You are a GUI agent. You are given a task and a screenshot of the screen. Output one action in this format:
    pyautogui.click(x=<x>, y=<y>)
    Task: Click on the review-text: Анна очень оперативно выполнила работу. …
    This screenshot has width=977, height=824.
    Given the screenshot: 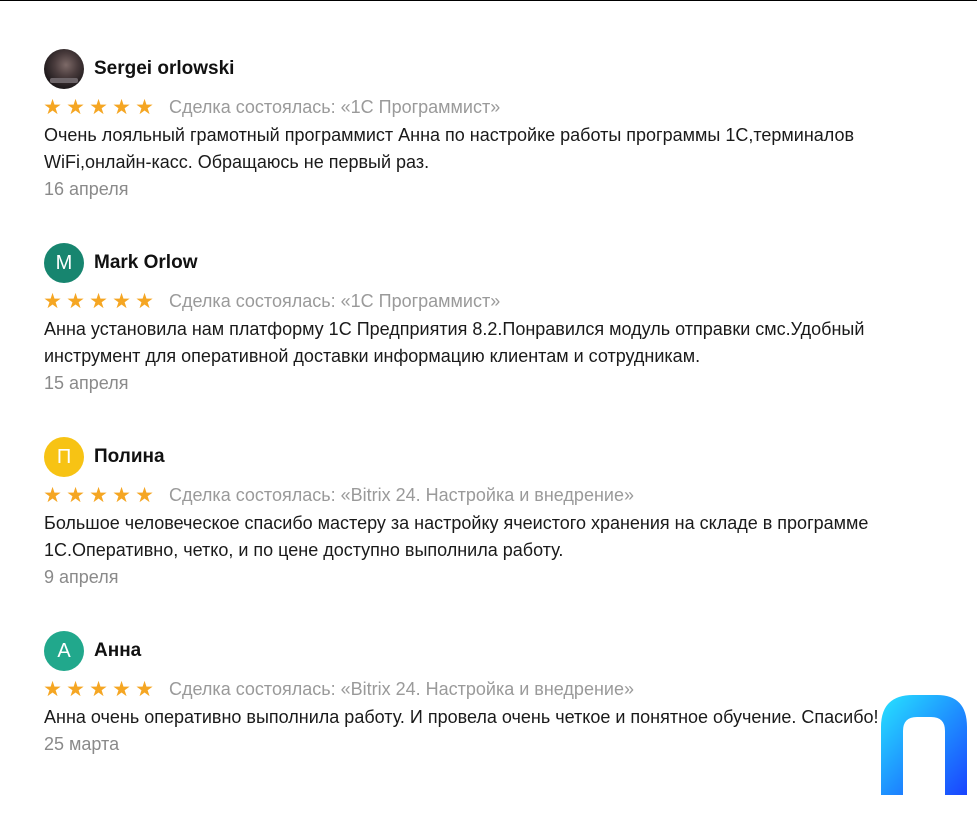 What is the action you would take?
    pyautogui.click(x=461, y=717)
    